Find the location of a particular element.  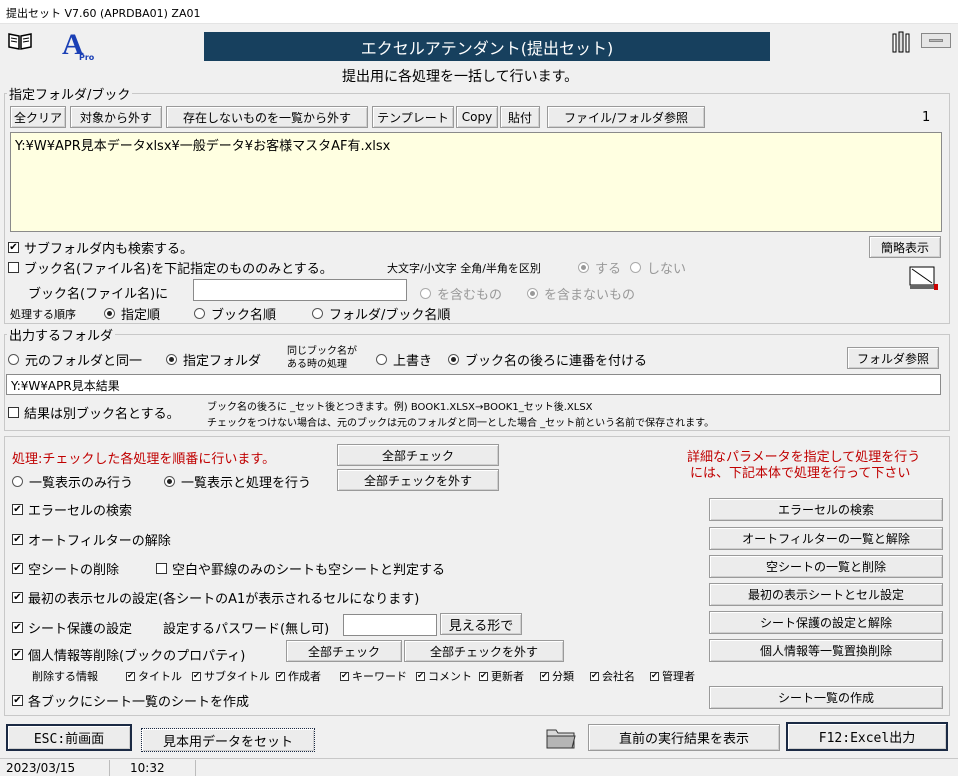

file-folder-browse-button: ファイル/フォルダ参照 is located at coordinates (626, 117).